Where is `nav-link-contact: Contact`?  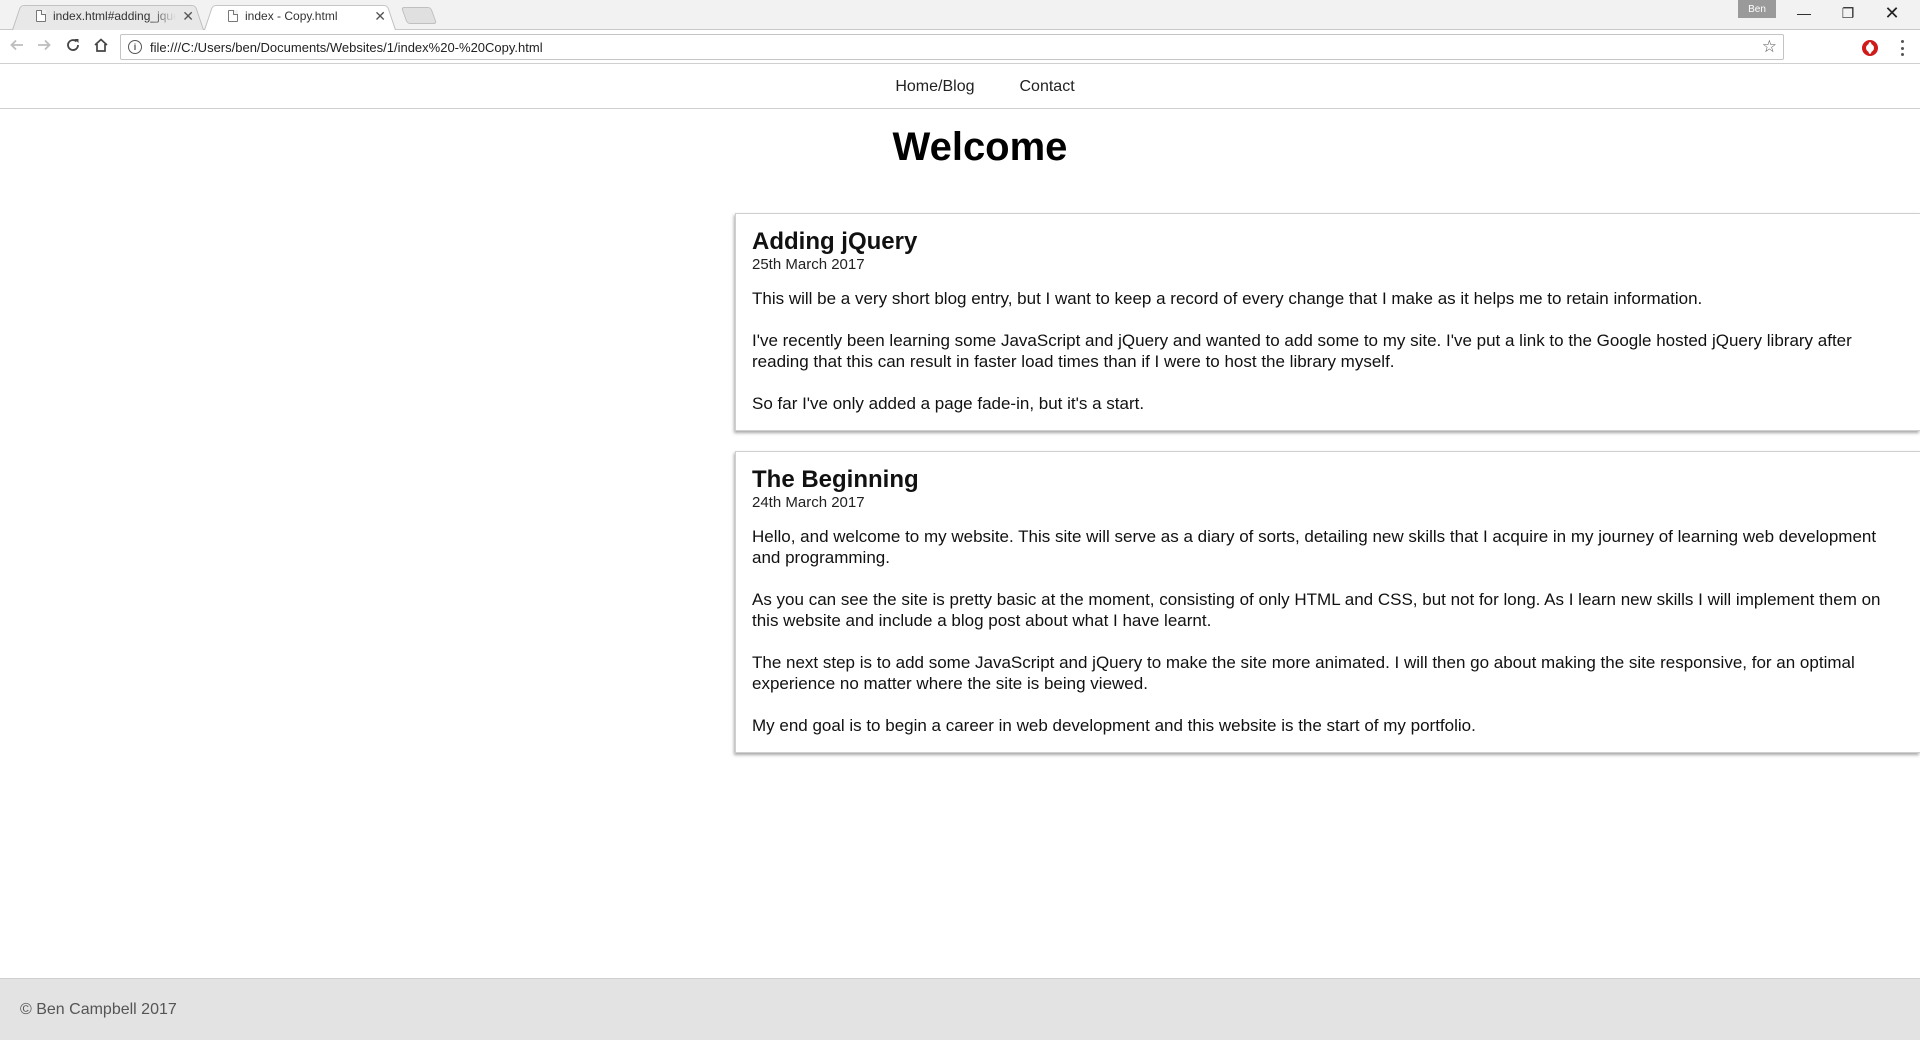 nav-link-contact: Contact is located at coordinates (1047, 87).